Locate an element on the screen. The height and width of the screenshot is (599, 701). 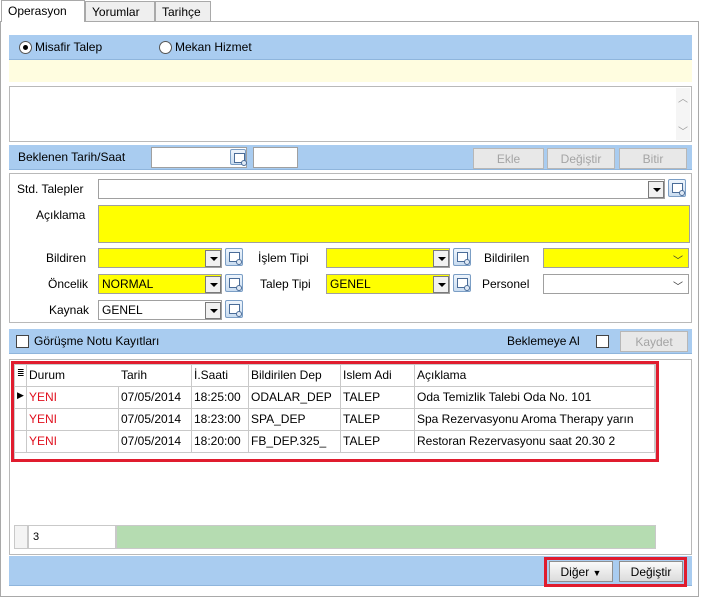
info-strip is located at coordinates (350, 71).